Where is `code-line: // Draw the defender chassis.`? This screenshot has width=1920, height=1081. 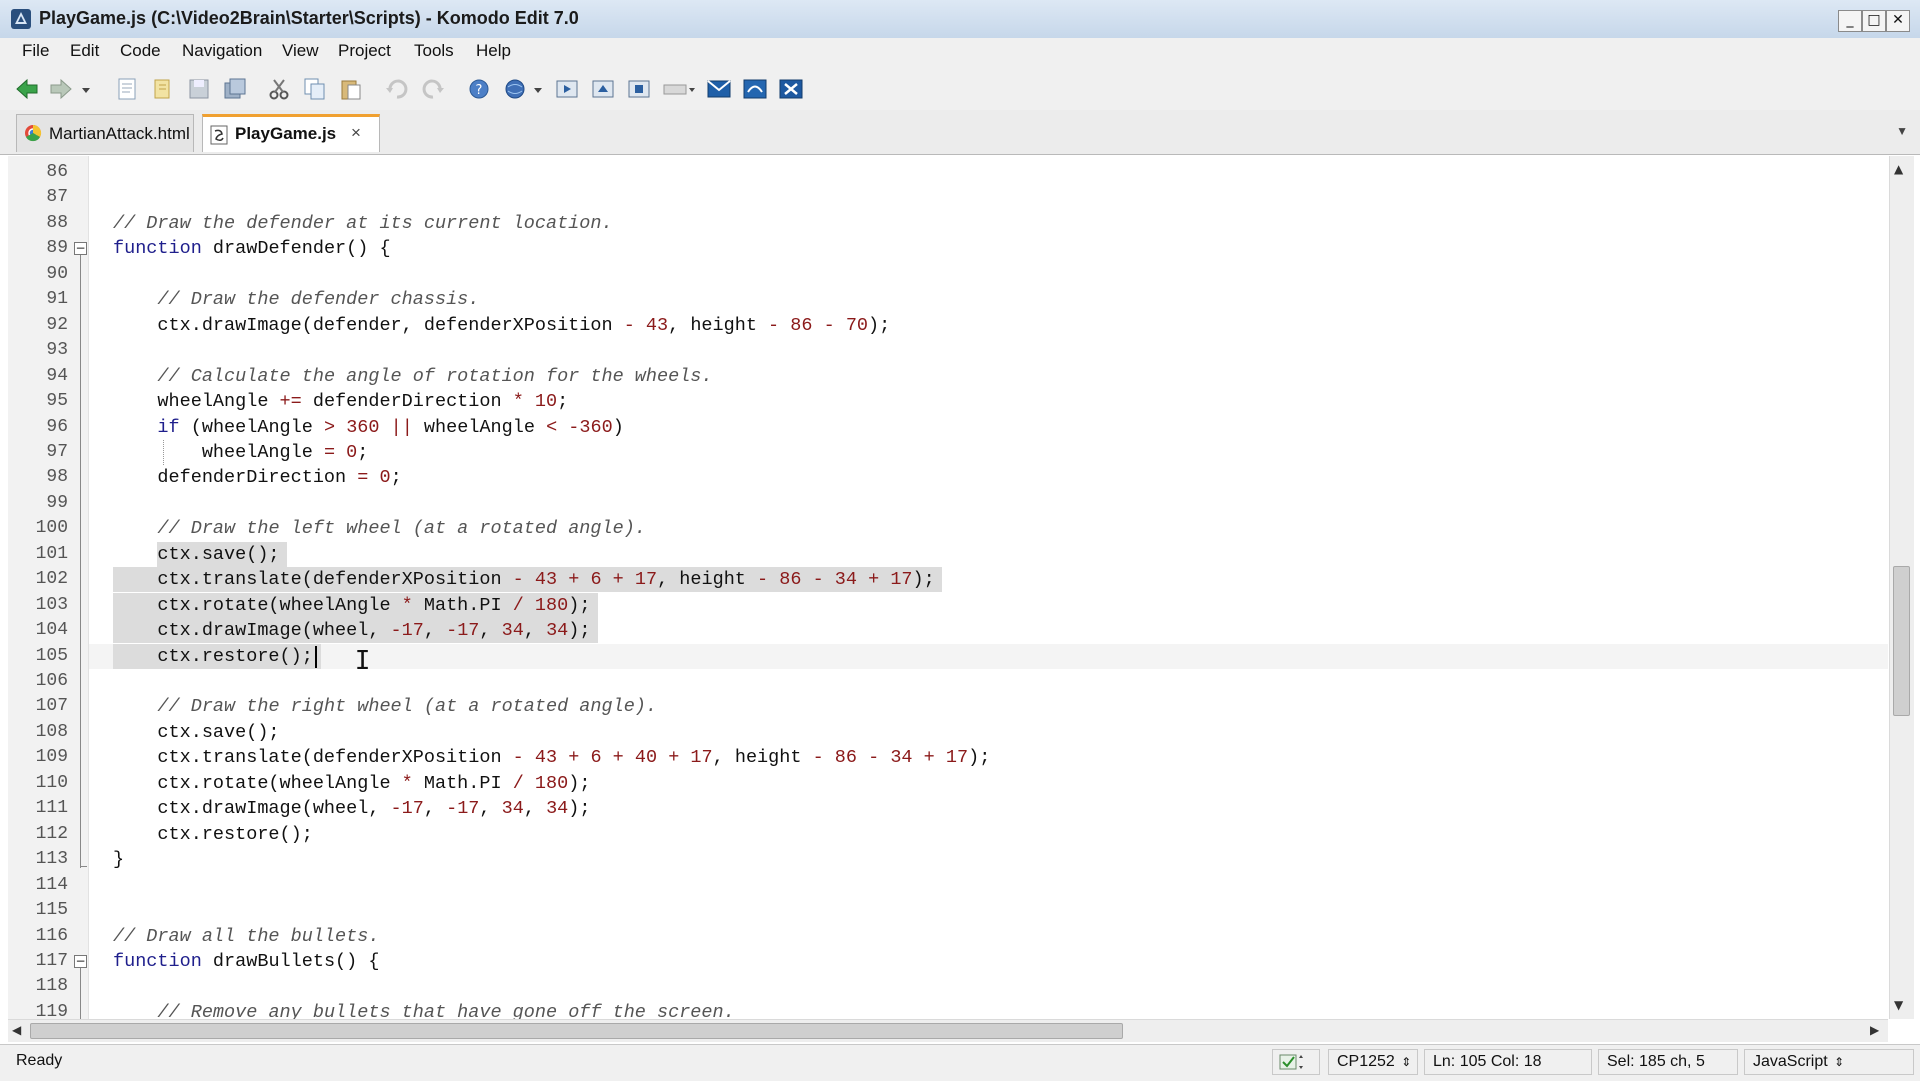
code-line: // Draw the defender chassis. is located at coordinates (296, 299).